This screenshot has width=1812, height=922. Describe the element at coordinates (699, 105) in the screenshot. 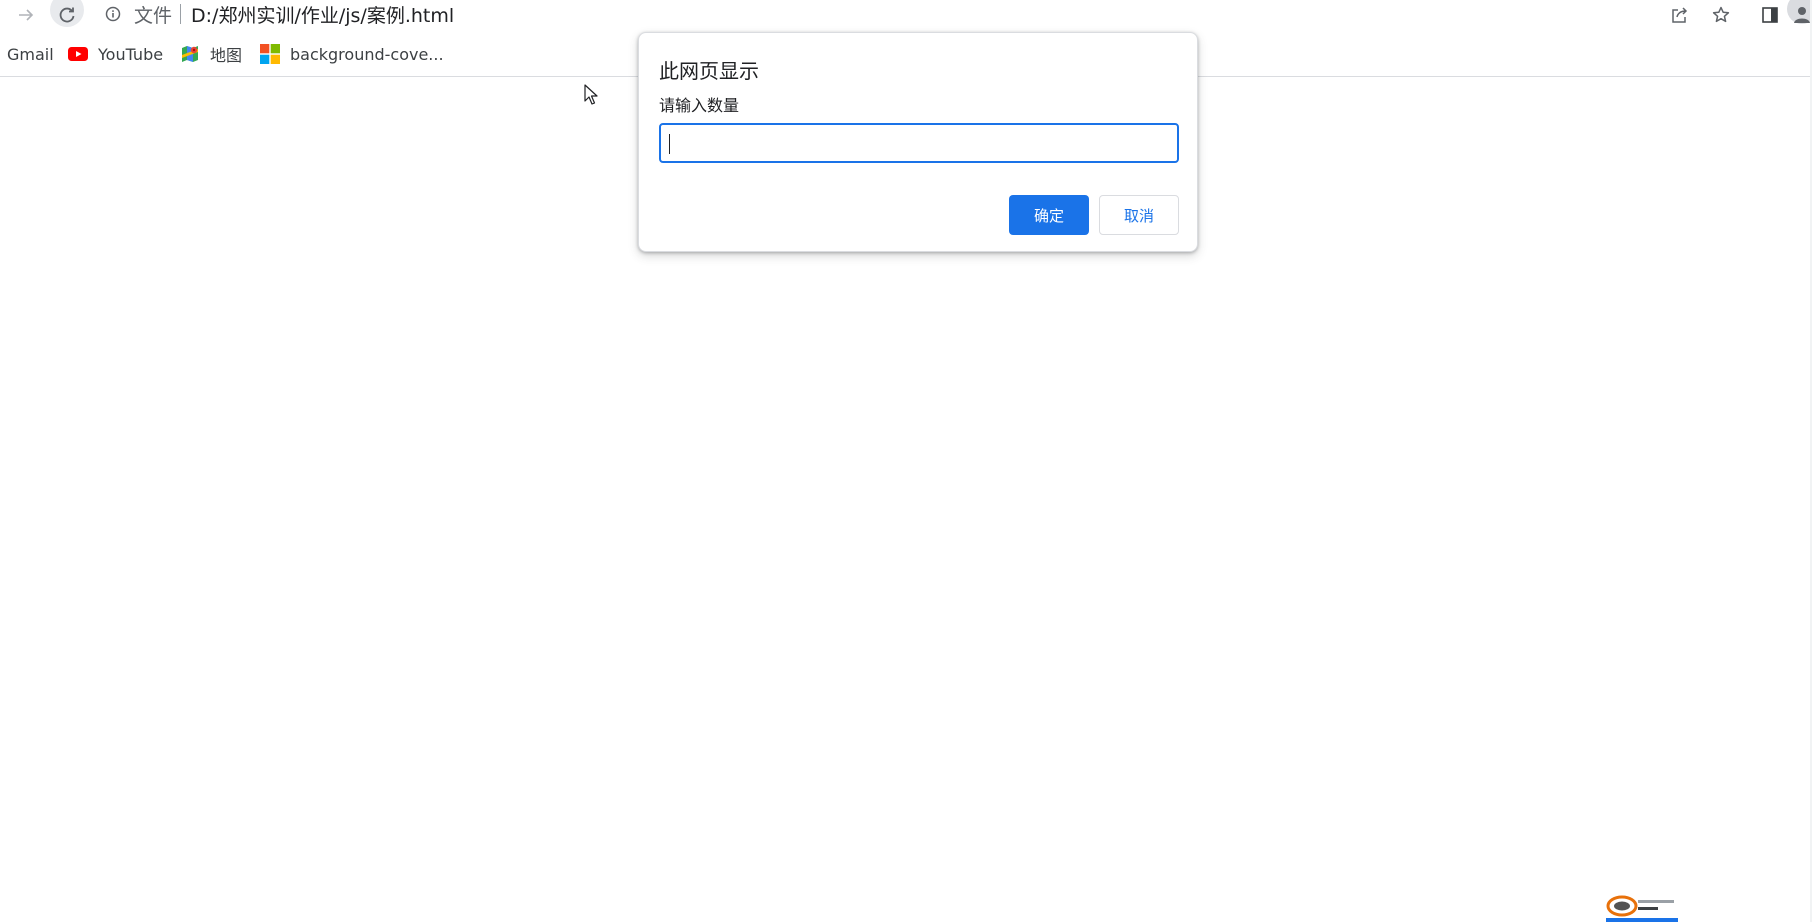

I see `dialog-message: 请输入数量` at that location.